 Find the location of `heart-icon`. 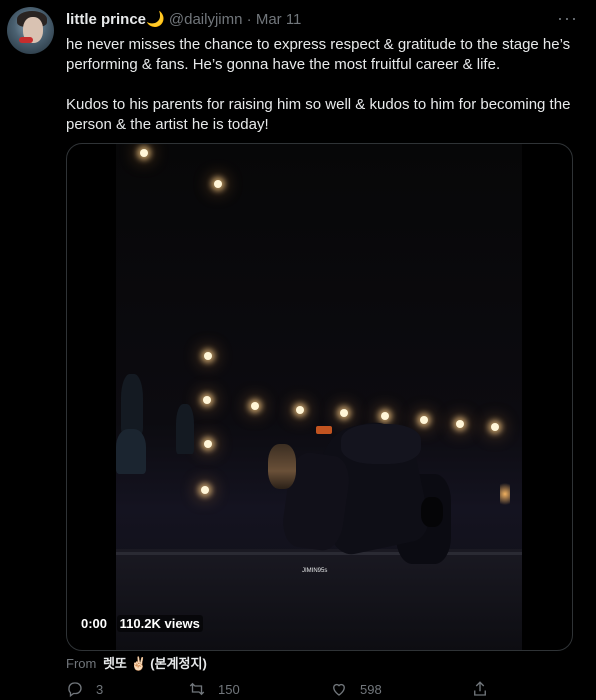

heart-icon is located at coordinates (339, 689).